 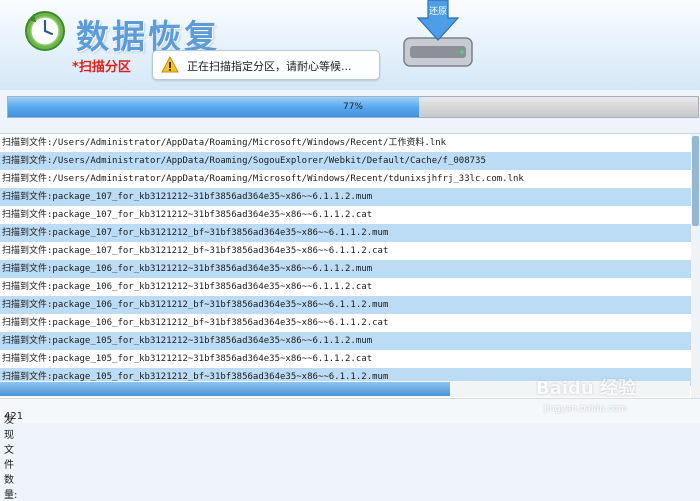 I want to click on watermark-text: Baidu 经验, so click(x=586, y=388).